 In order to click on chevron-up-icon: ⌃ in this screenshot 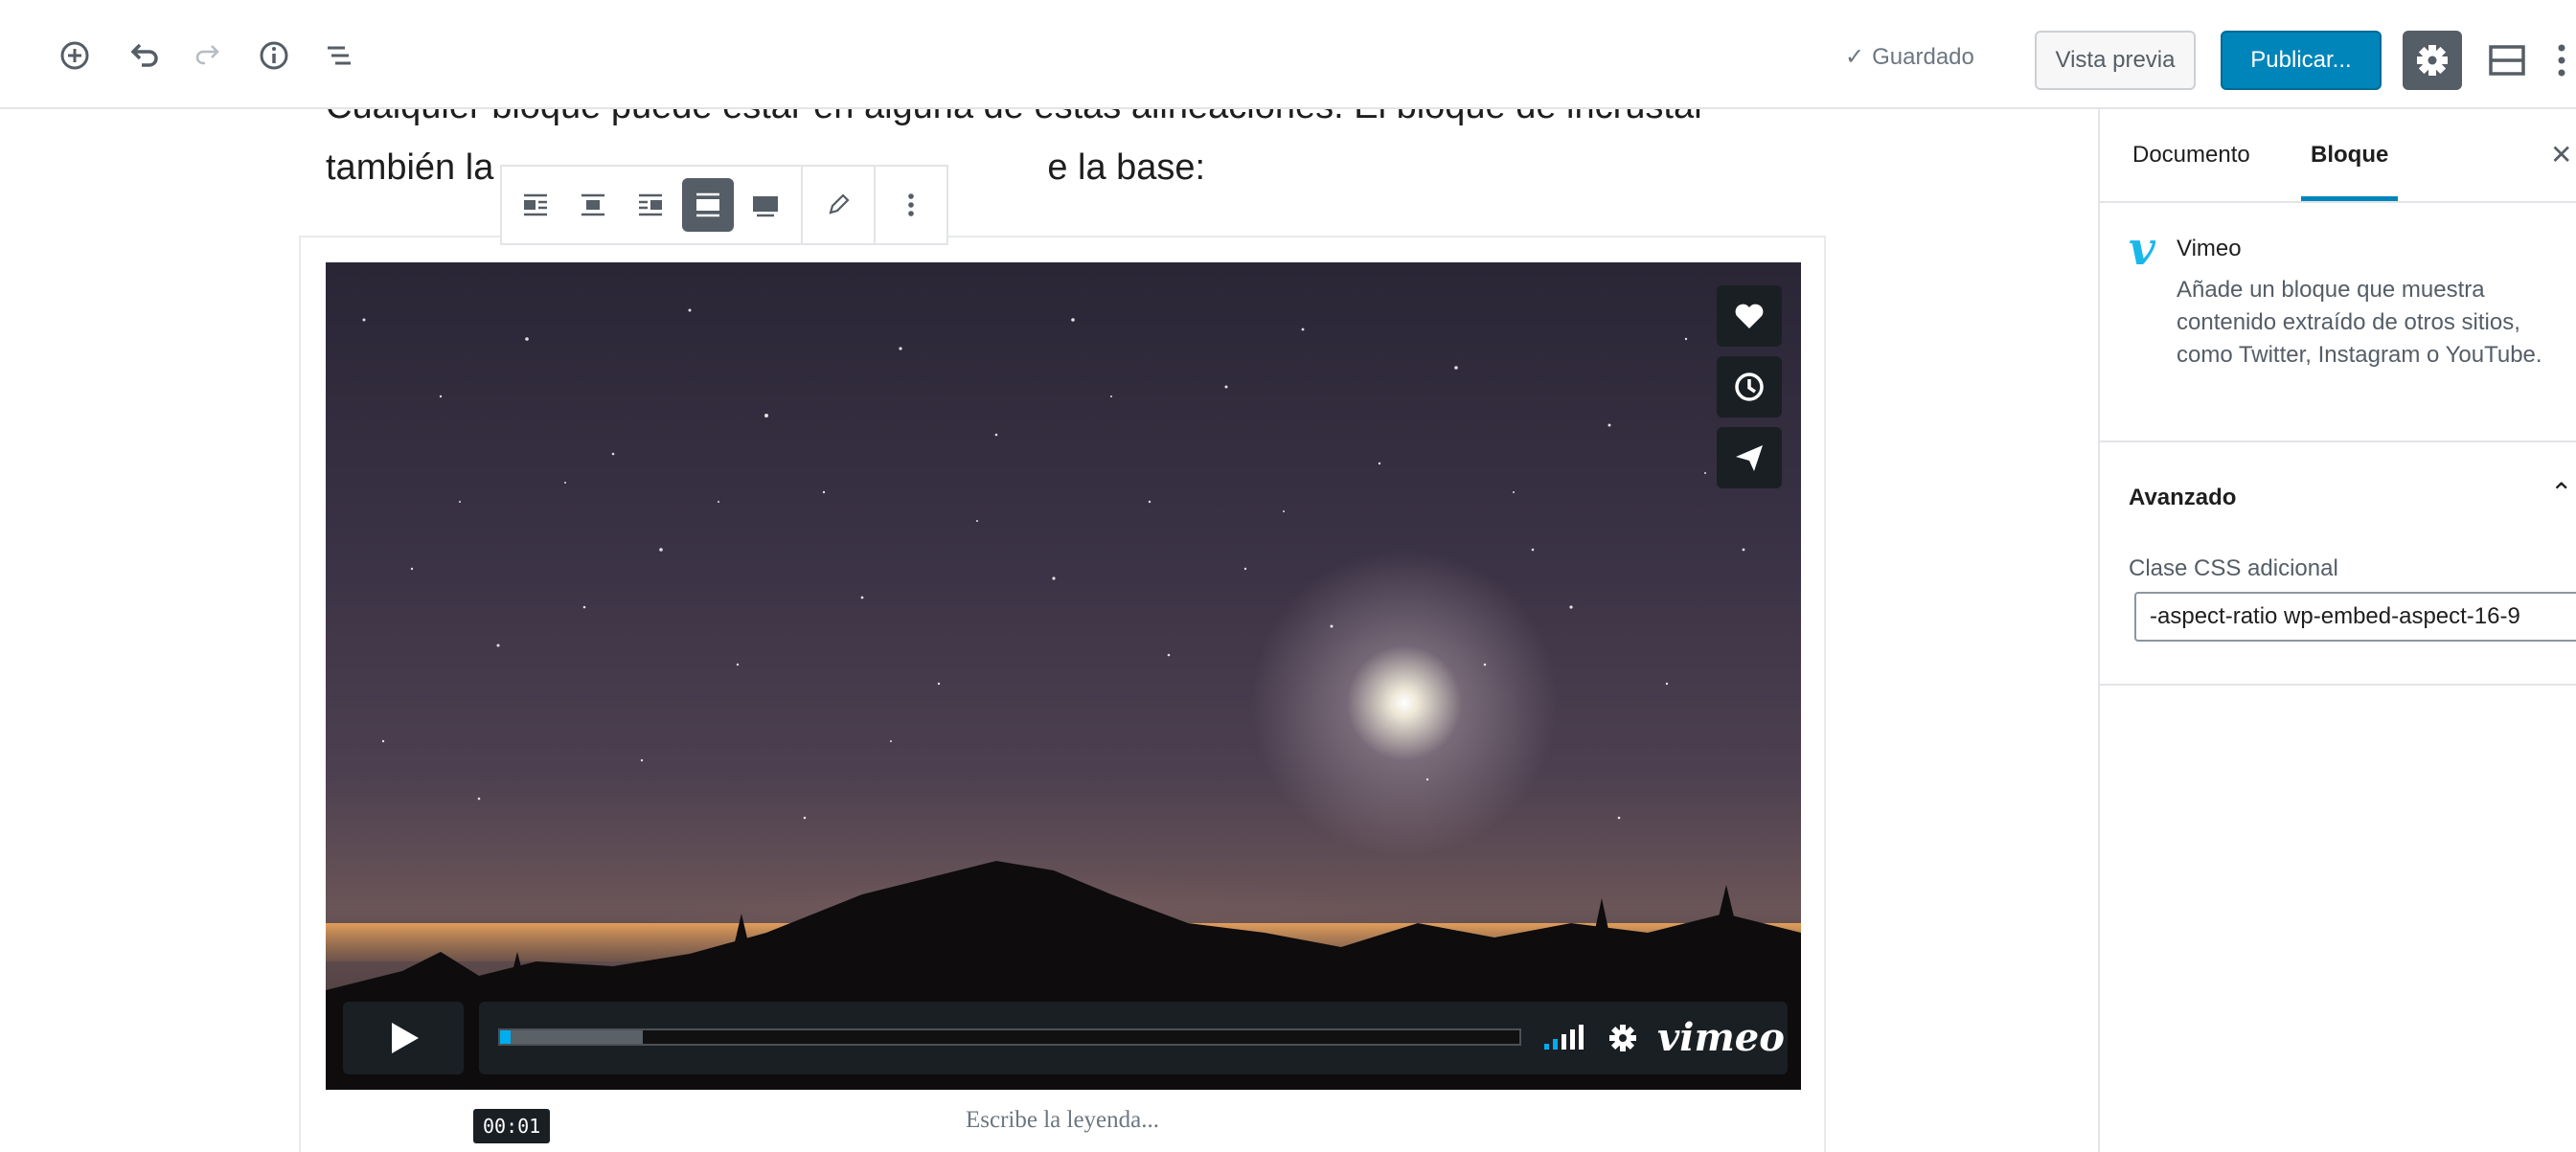, I will do `click(2561, 492)`.